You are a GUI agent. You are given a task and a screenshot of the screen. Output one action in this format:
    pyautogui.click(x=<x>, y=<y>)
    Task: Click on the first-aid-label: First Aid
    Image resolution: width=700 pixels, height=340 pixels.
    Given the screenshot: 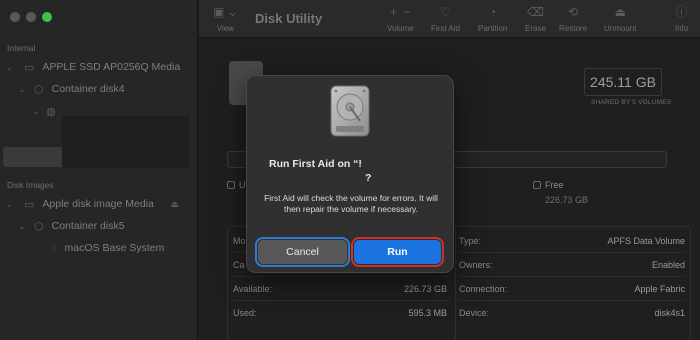 What is the action you would take?
    pyautogui.click(x=445, y=28)
    